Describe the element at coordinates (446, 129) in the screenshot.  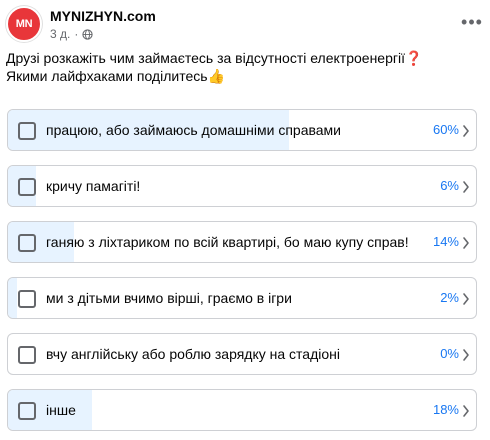
I see `poll-option-percent: 60%` at that location.